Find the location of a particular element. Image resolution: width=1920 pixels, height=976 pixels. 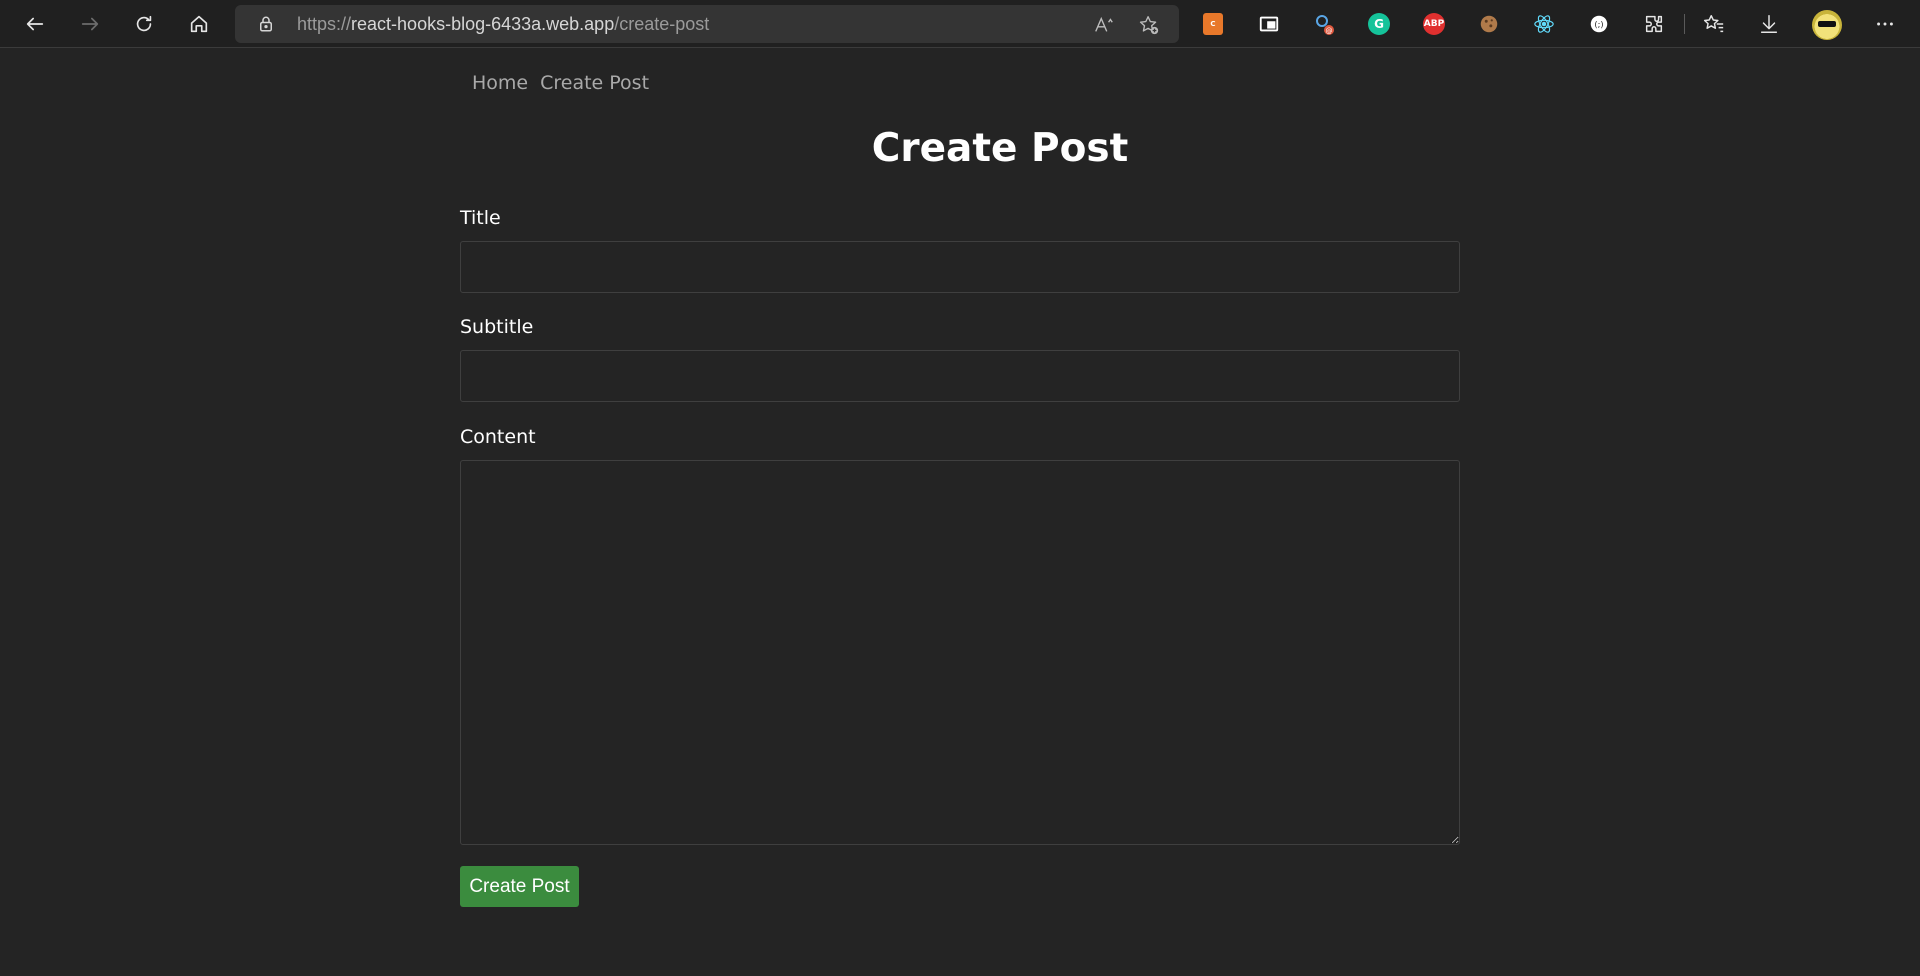

site-nav: Home Create Post is located at coordinates (560, 84).